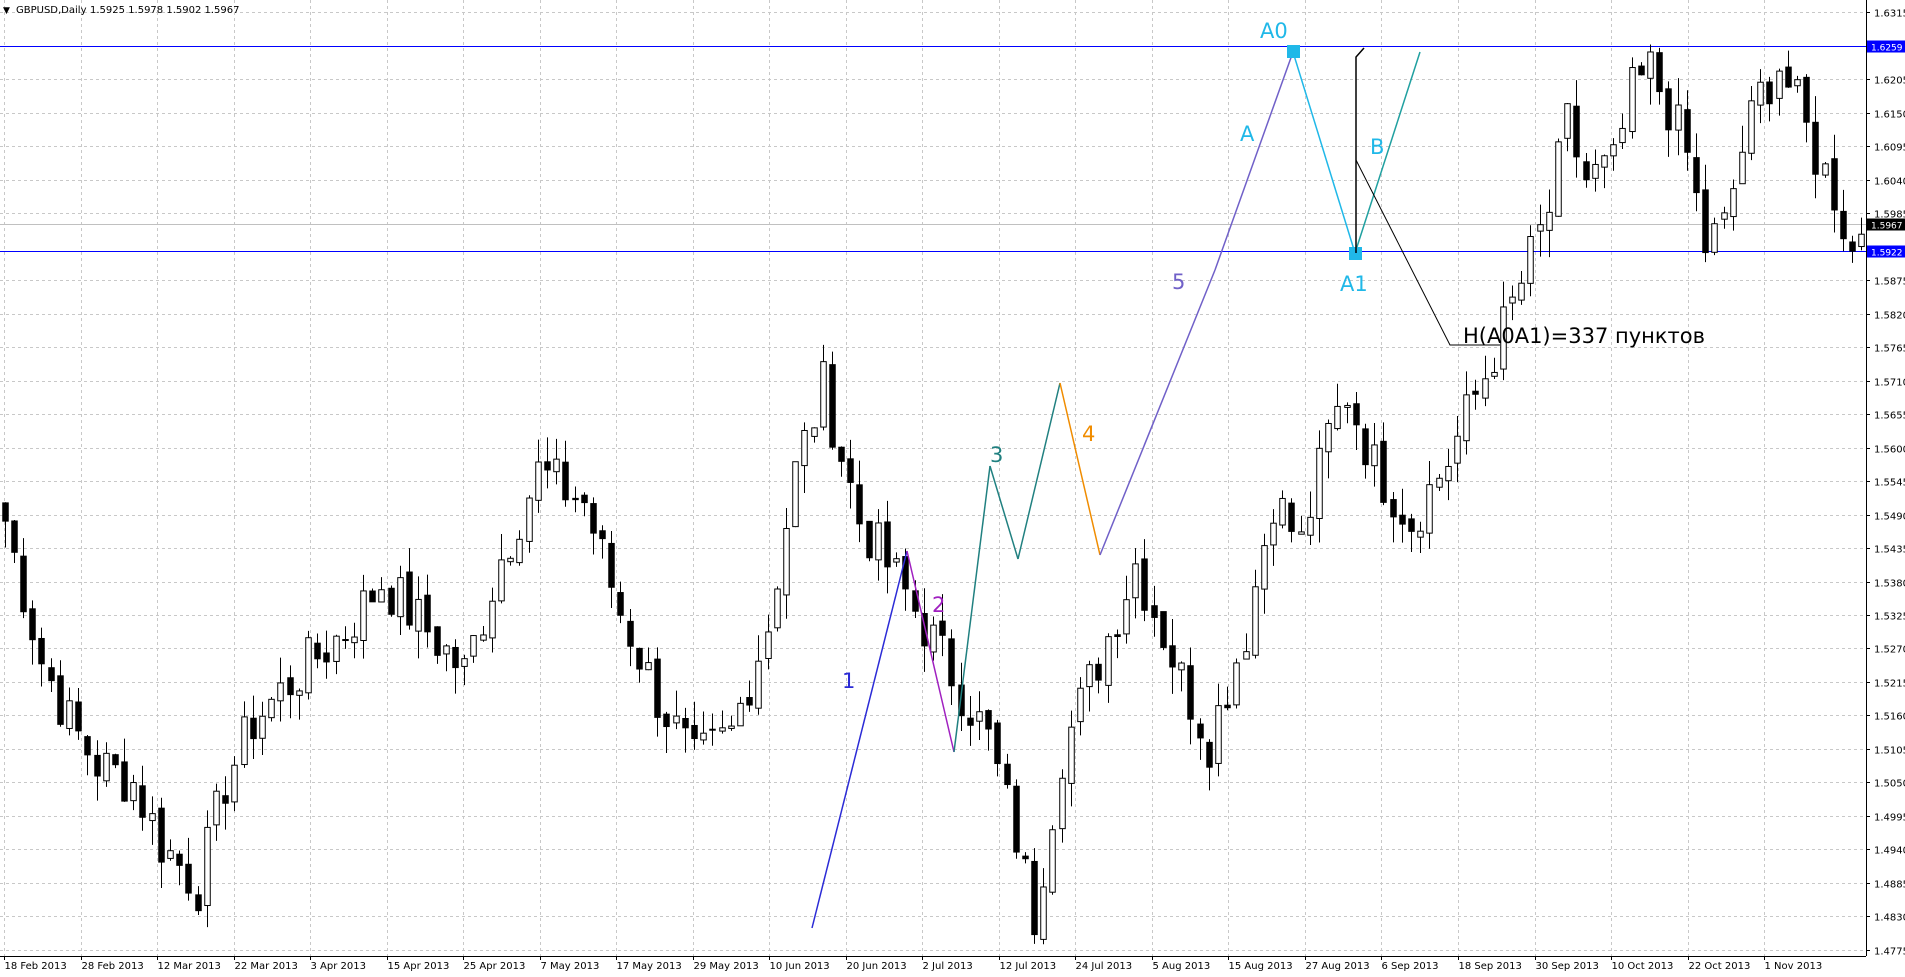  Describe the element at coordinates (189, 966) in the screenshot. I see `time-tick-label: 12 Mar 2013` at that location.